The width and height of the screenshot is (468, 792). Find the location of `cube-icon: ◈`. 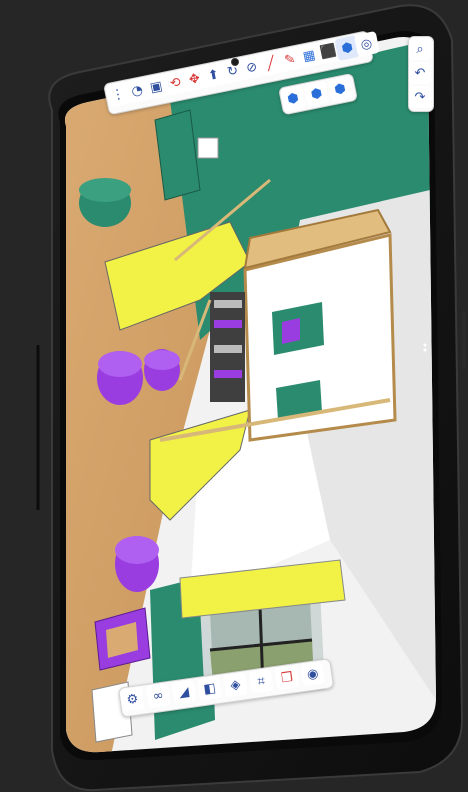

cube-icon: ◈ is located at coordinates (235, 685).